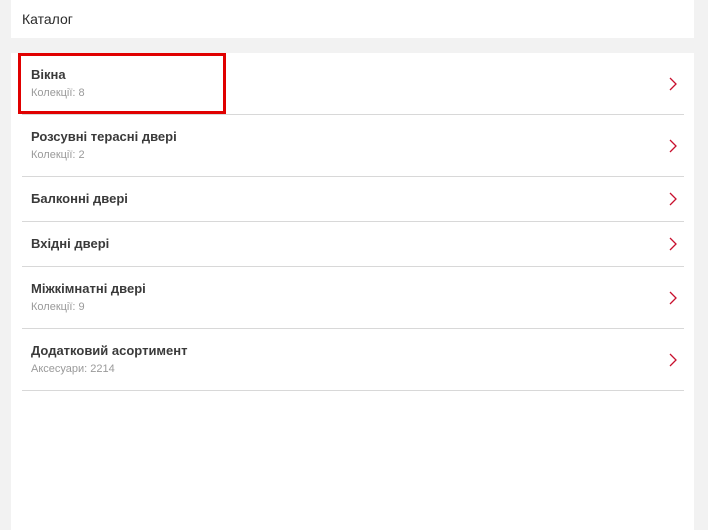 This screenshot has width=708, height=530. I want to click on catalog-item-title: Додатковий асортимент, so click(109, 350).